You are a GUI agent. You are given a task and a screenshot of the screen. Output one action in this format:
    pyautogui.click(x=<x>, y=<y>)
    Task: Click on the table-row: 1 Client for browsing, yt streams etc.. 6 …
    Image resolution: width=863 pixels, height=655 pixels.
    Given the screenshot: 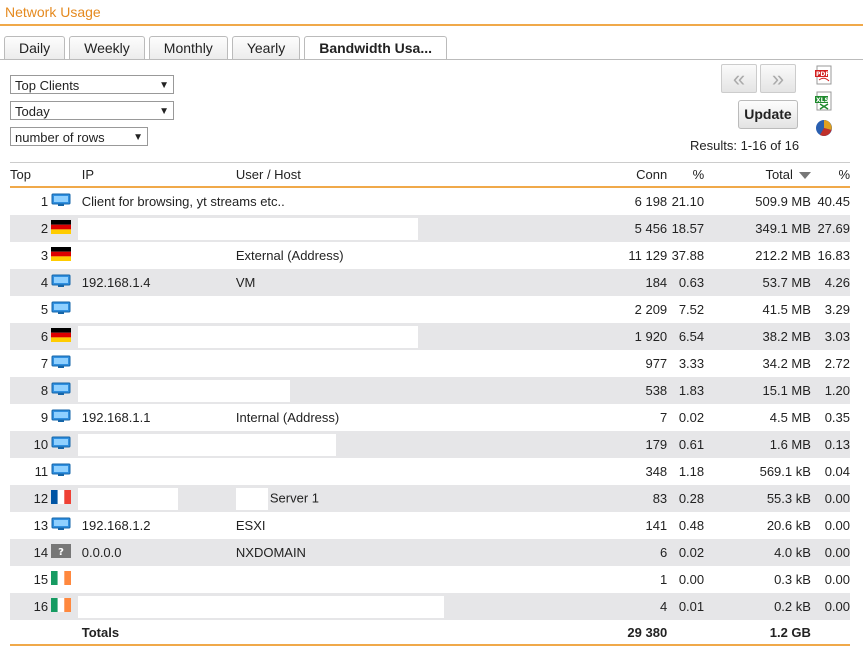 What is the action you would take?
    pyautogui.click(x=430, y=201)
    